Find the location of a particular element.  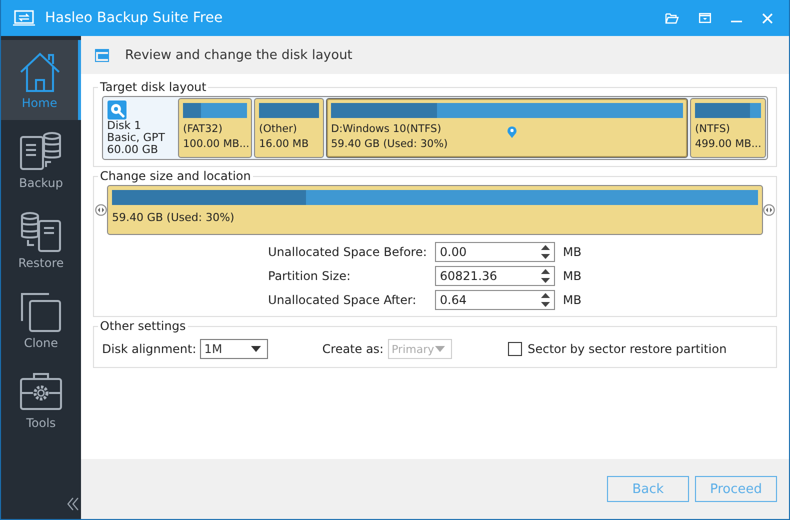

partition-block: (Other) 16.00 MB is located at coordinates (289, 128).